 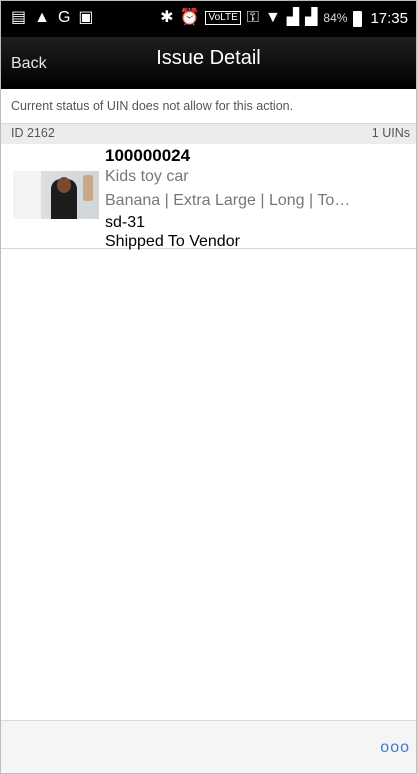 I want to click on app-header: Back Issue Detail, so click(x=208, y=63).